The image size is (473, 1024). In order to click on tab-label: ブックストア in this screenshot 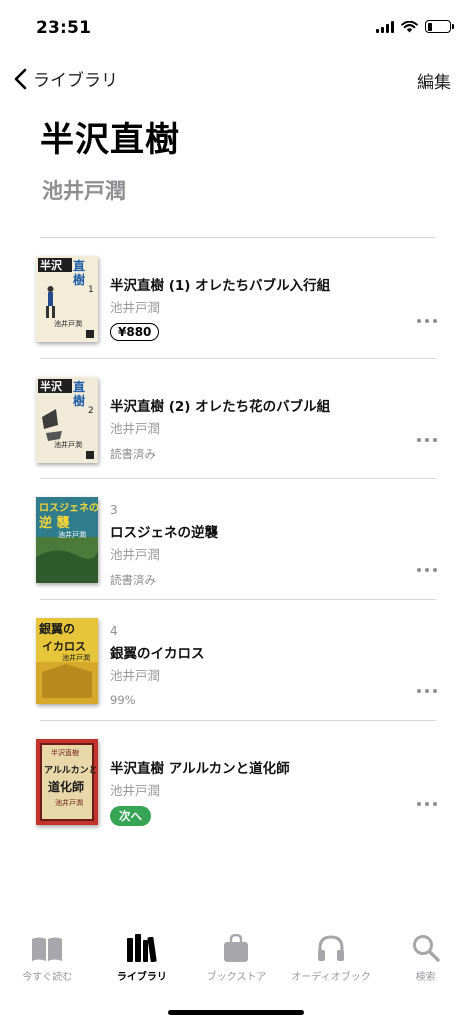, I will do `click(236, 977)`.